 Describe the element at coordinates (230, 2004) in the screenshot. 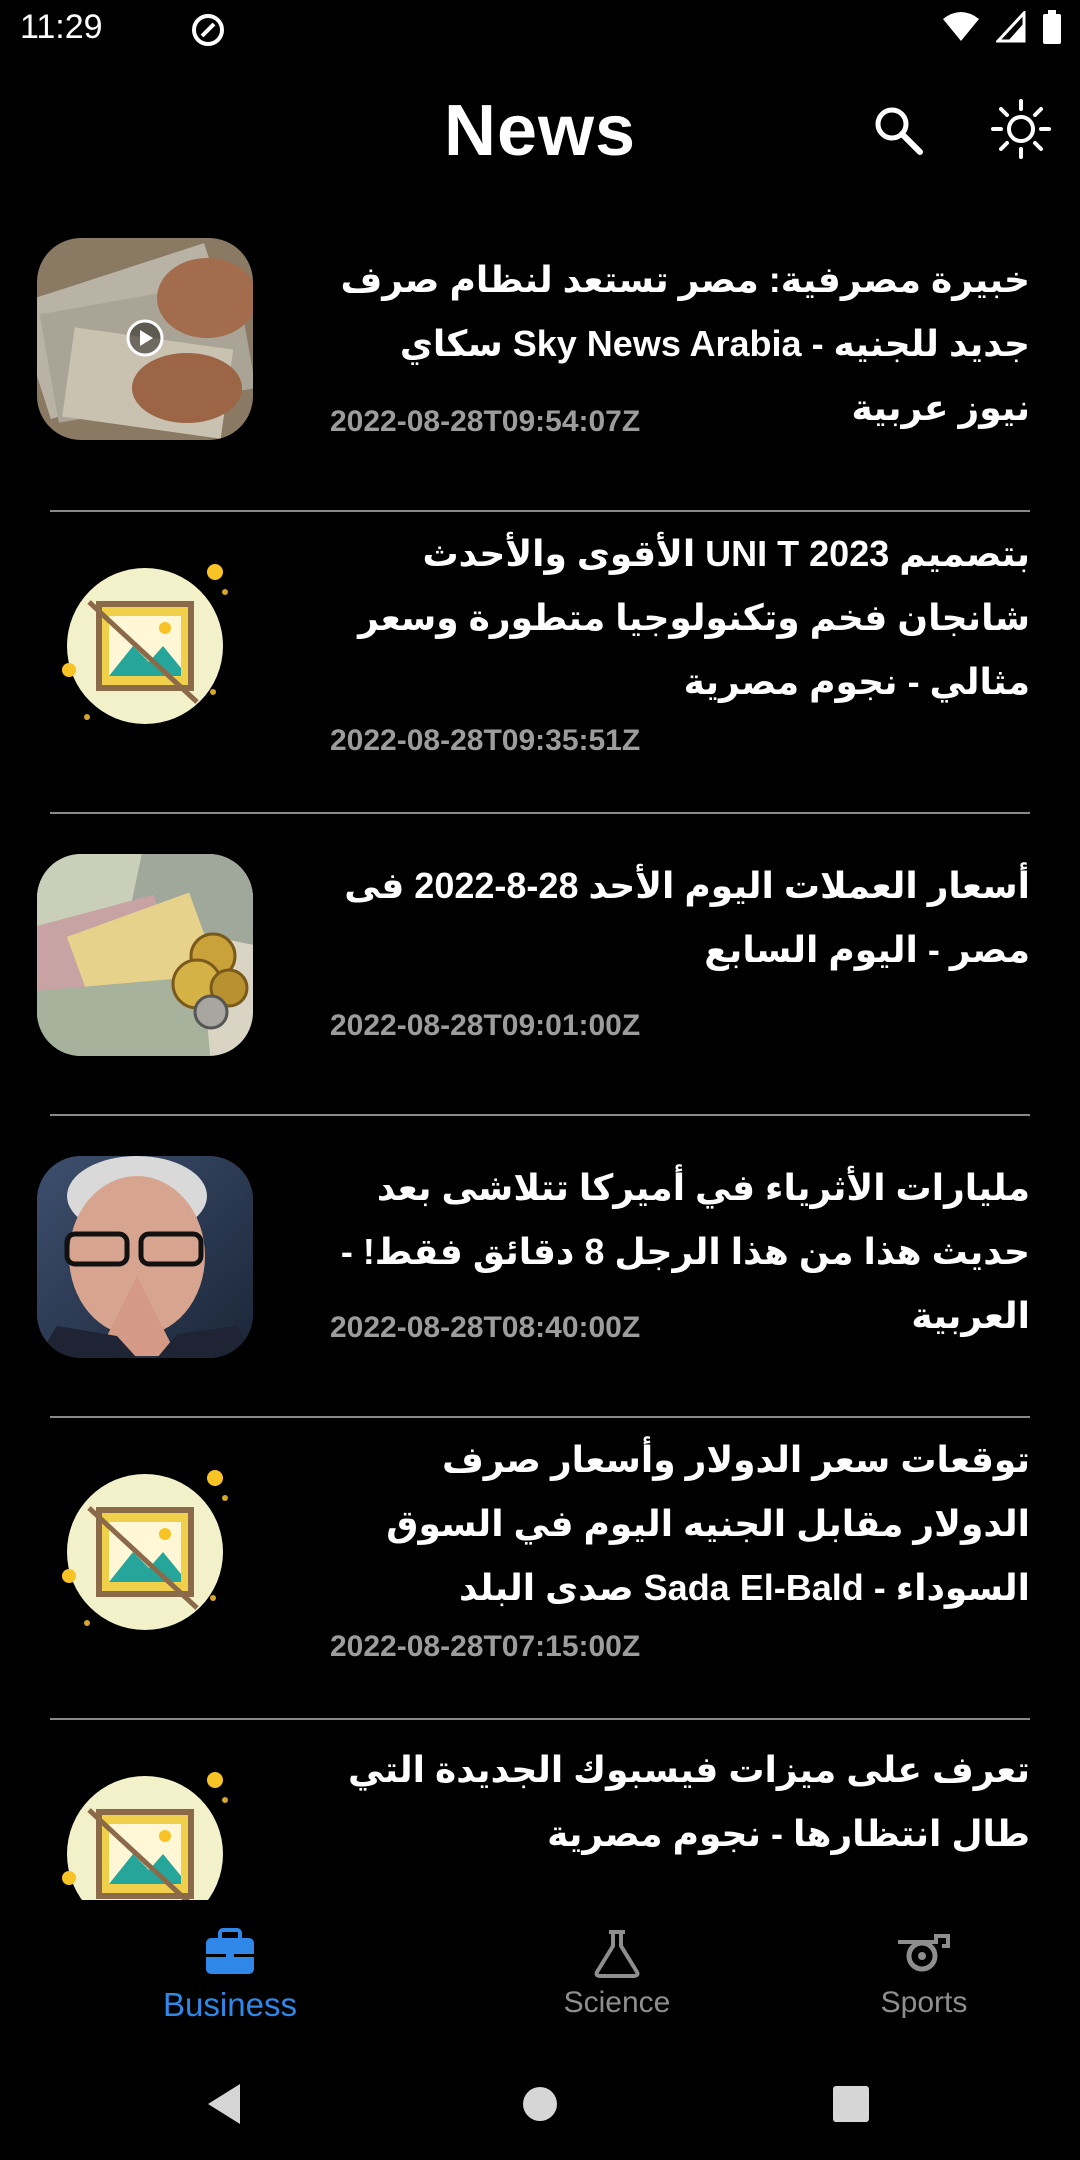

I see `nav-label: Business` at that location.